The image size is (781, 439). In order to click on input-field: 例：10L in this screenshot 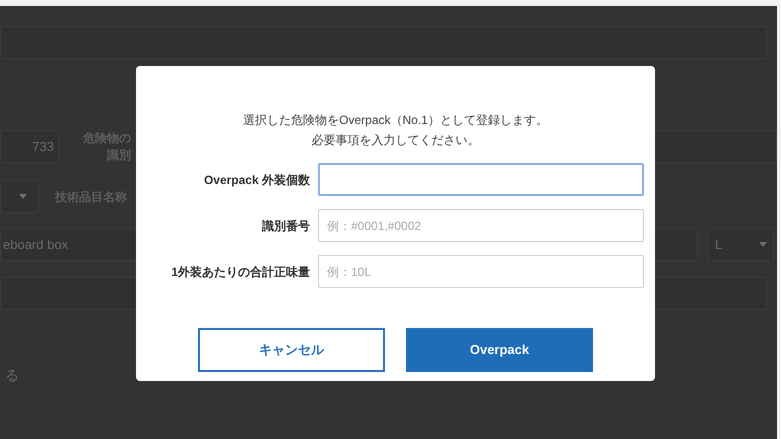, I will do `click(481, 271)`.